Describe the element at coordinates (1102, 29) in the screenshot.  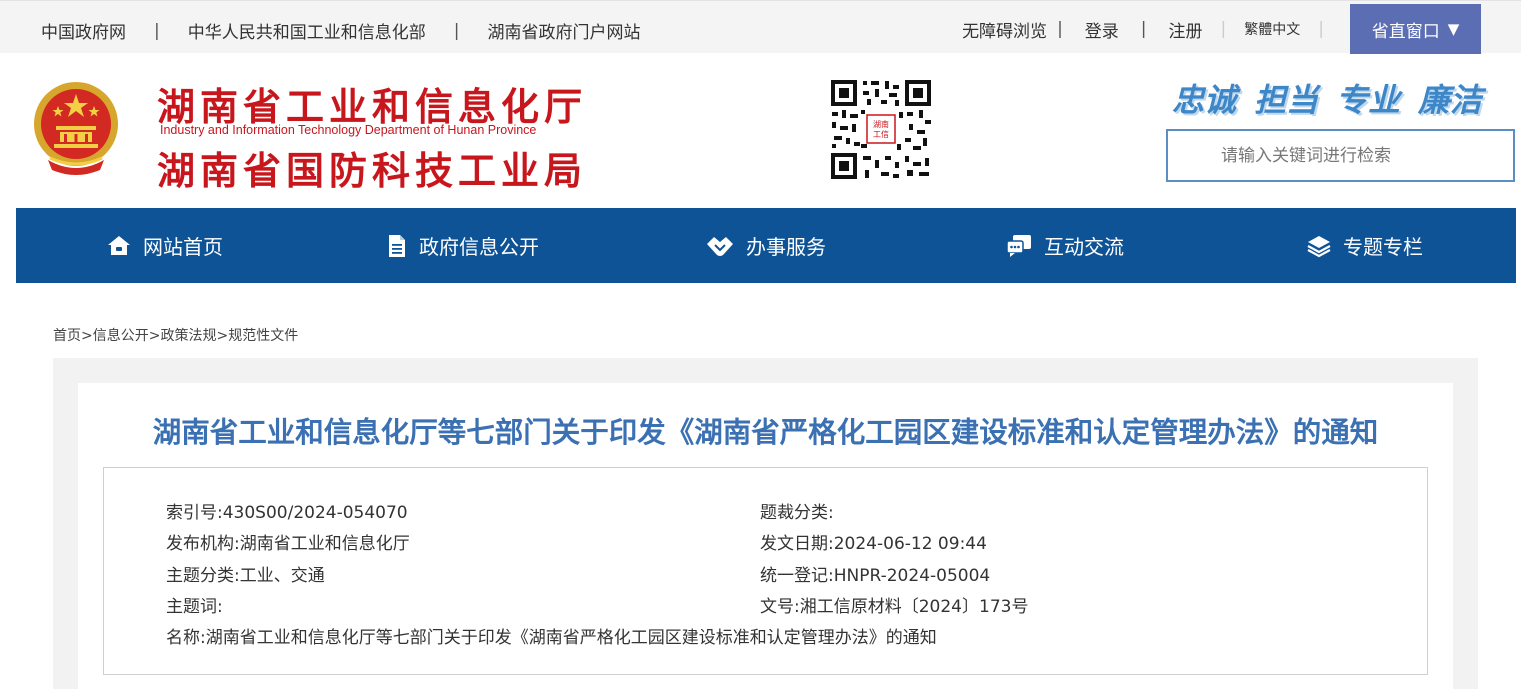
I see `login-link: 登录` at that location.